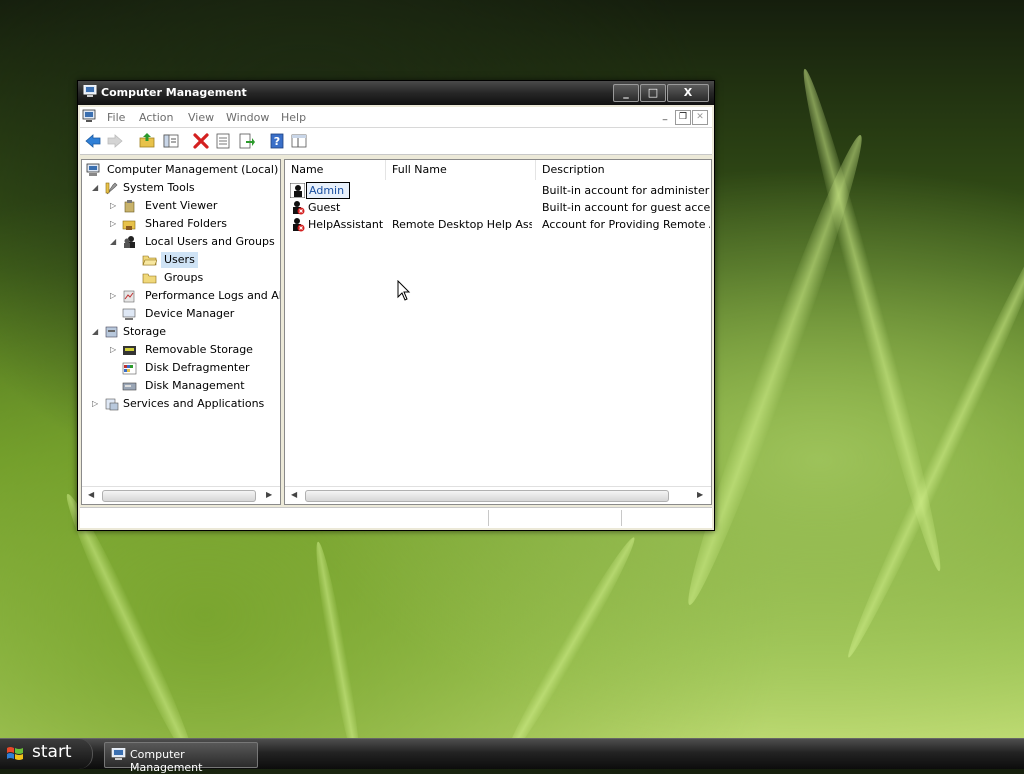 The image size is (1024, 774). Describe the element at coordinates (404, 290) in the screenshot. I see `mouse-pointer-icon` at that location.